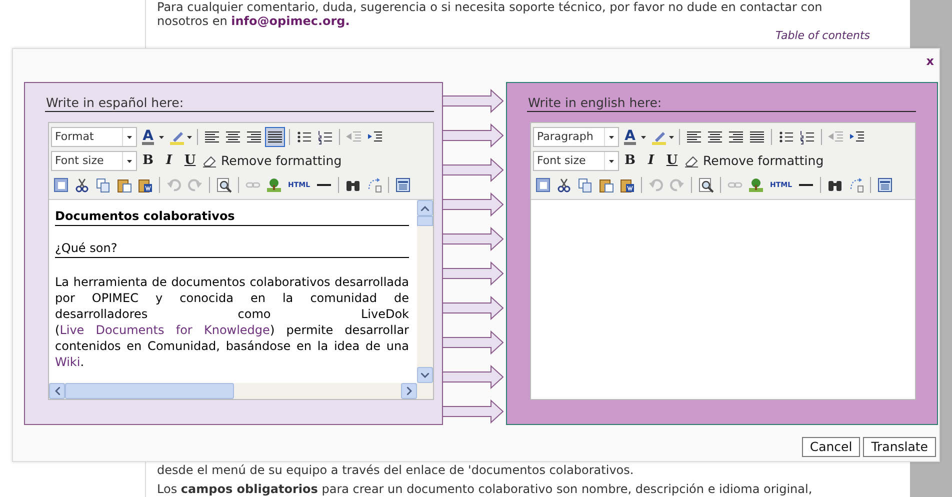  I want to click on vertical-scrollbar, so click(425, 291).